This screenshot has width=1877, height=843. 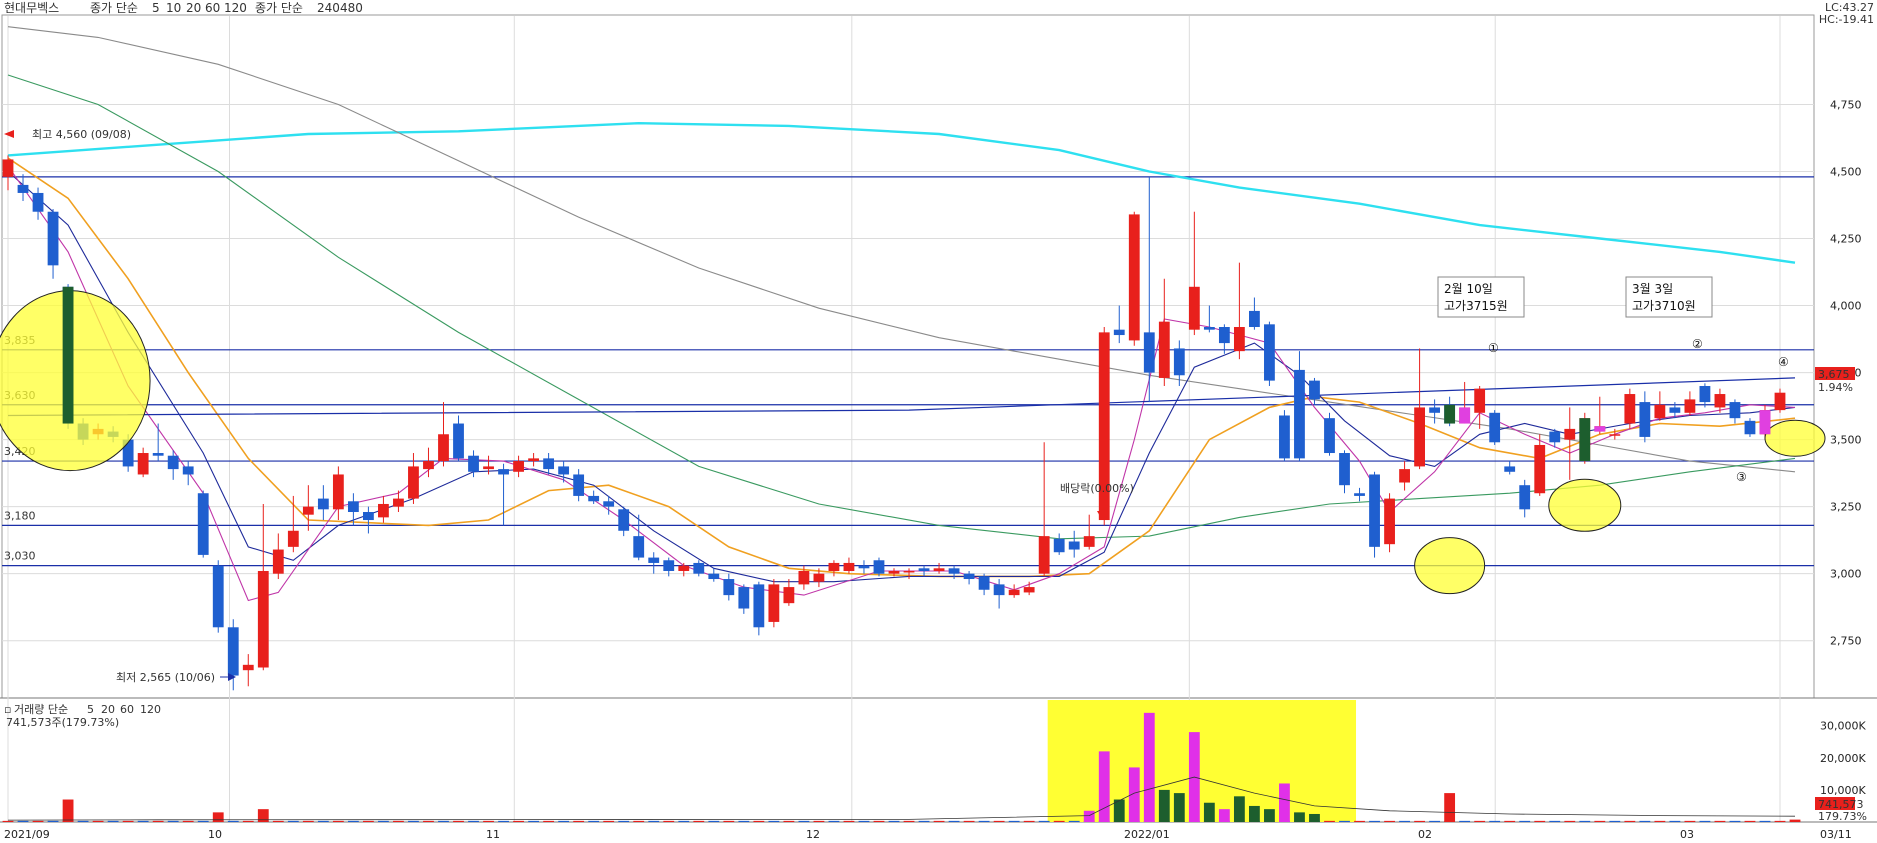 What do you see at coordinates (165, 677) in the screenshot?
I see `low-label: 최저 2,565 (10/06)` at bounding box center [165, 677].